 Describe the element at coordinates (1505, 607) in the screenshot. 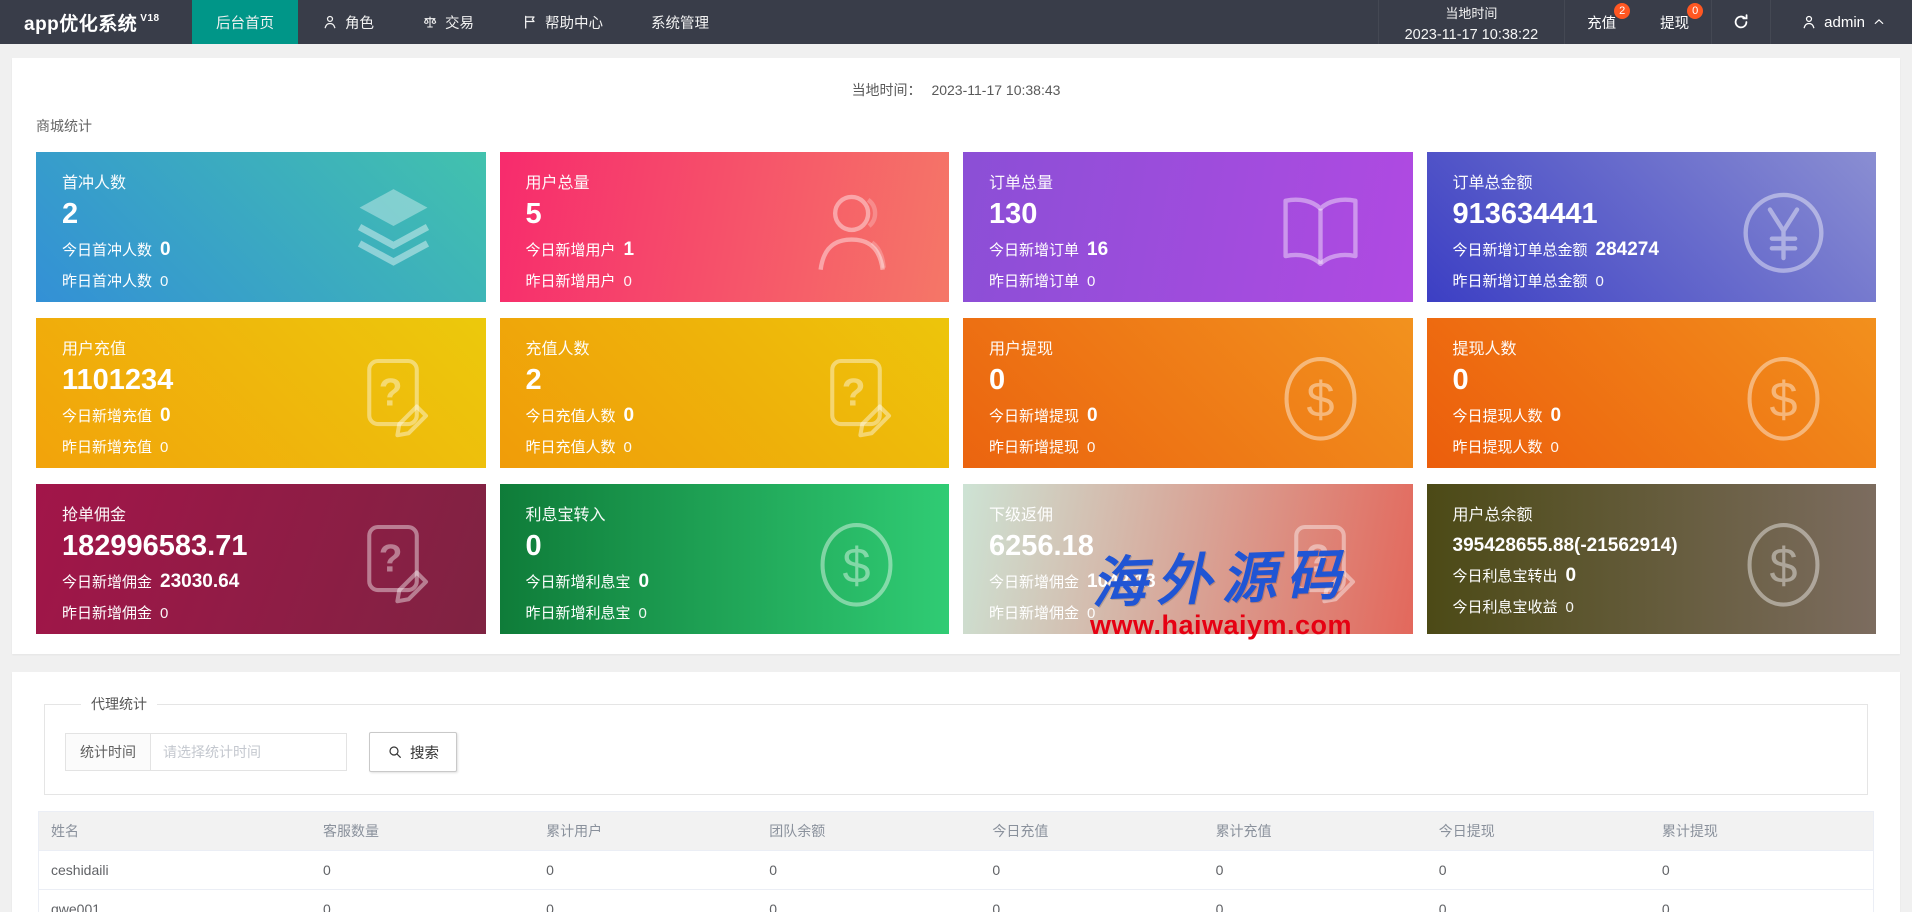

I see `yesterday-label: 今日利息宝收益` at that location.